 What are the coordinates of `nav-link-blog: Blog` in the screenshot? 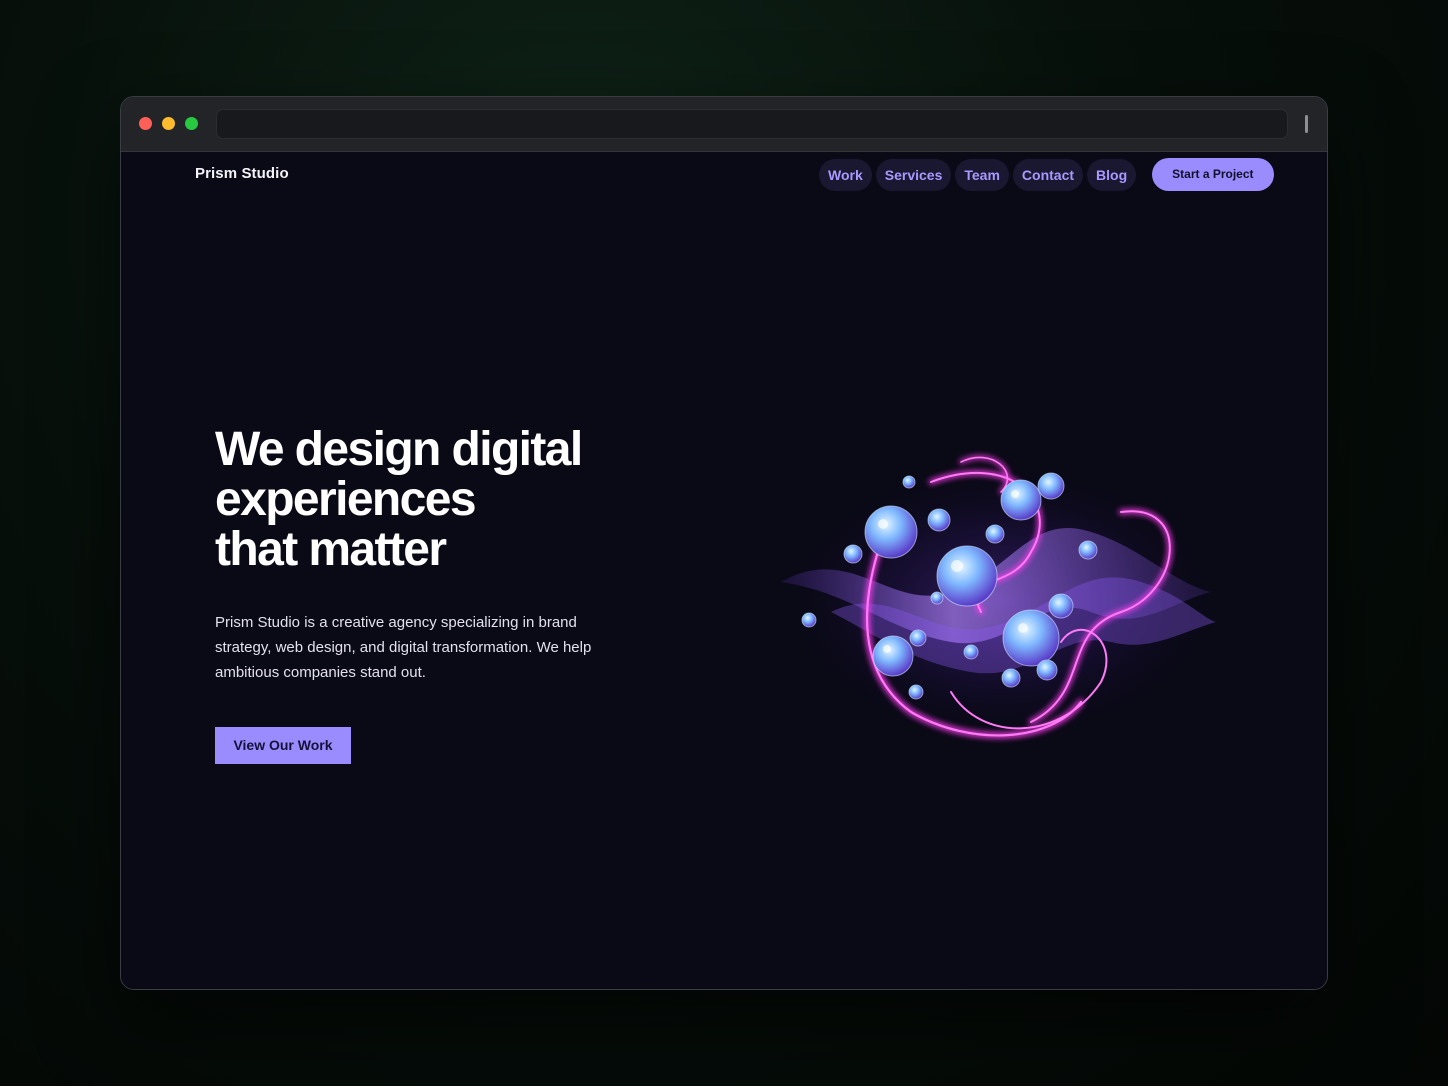 It's located at (1112, 174).